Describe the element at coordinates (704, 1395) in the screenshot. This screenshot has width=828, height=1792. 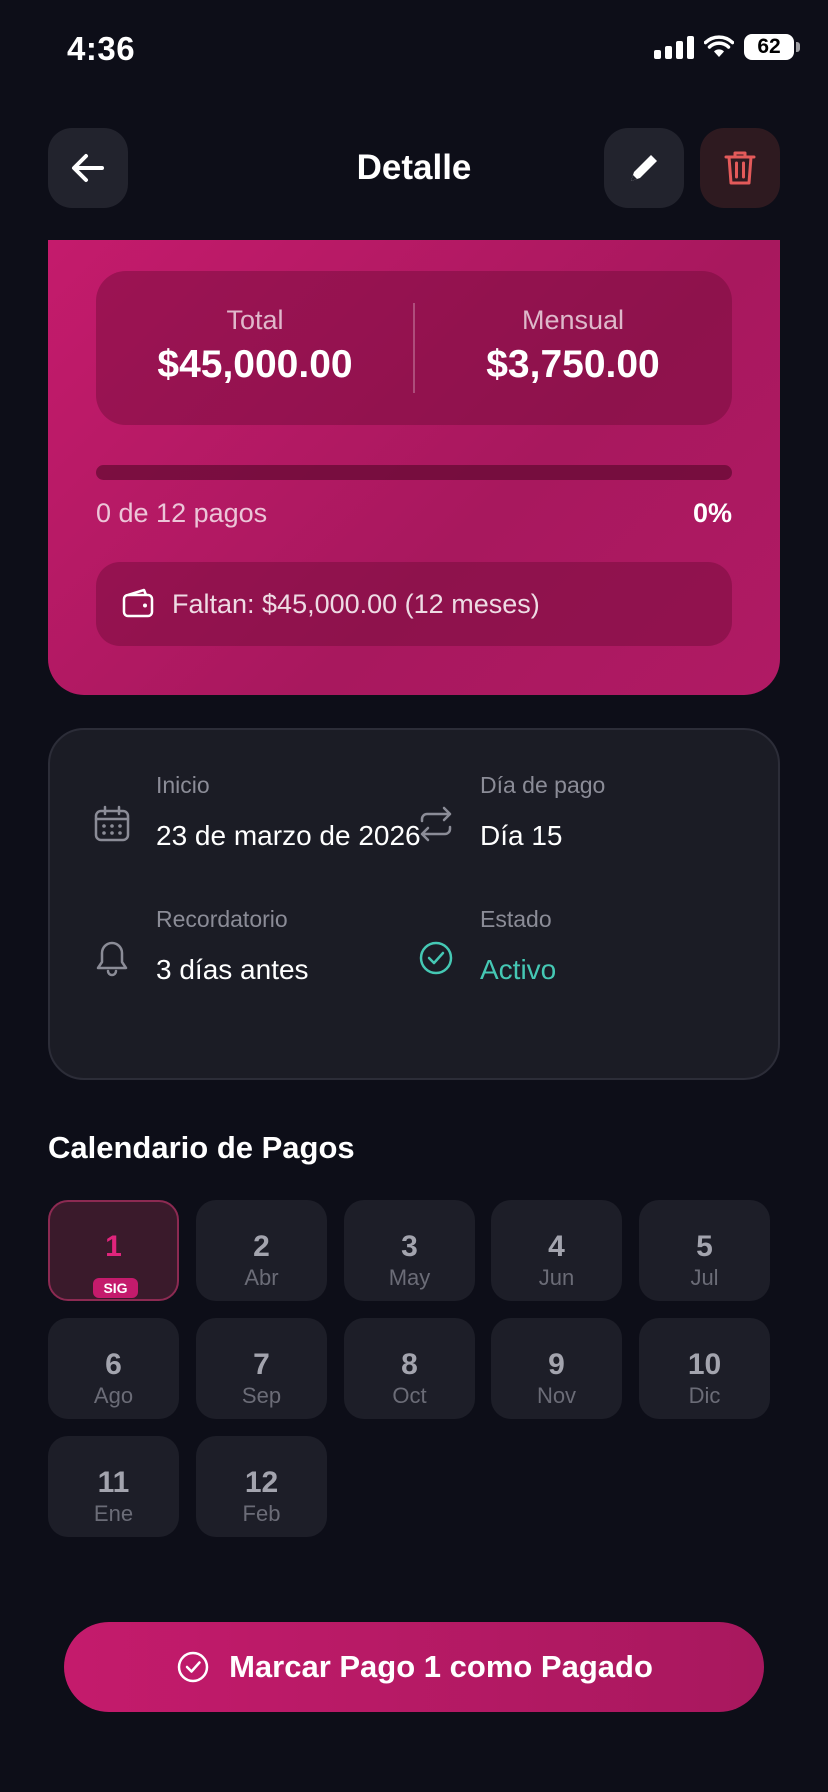
I see `payment-month: Dic` at that location.